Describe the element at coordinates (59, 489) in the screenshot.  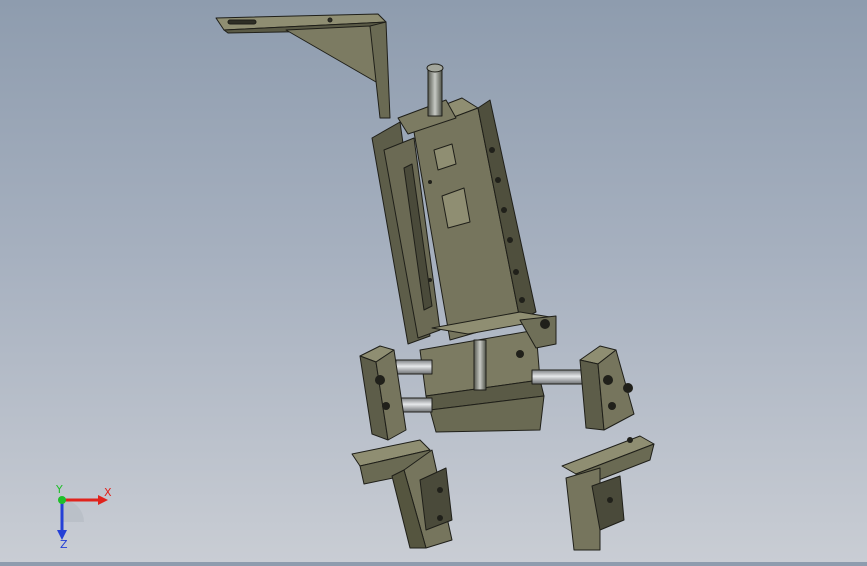
I see `y-axis-label: Y` at that location.